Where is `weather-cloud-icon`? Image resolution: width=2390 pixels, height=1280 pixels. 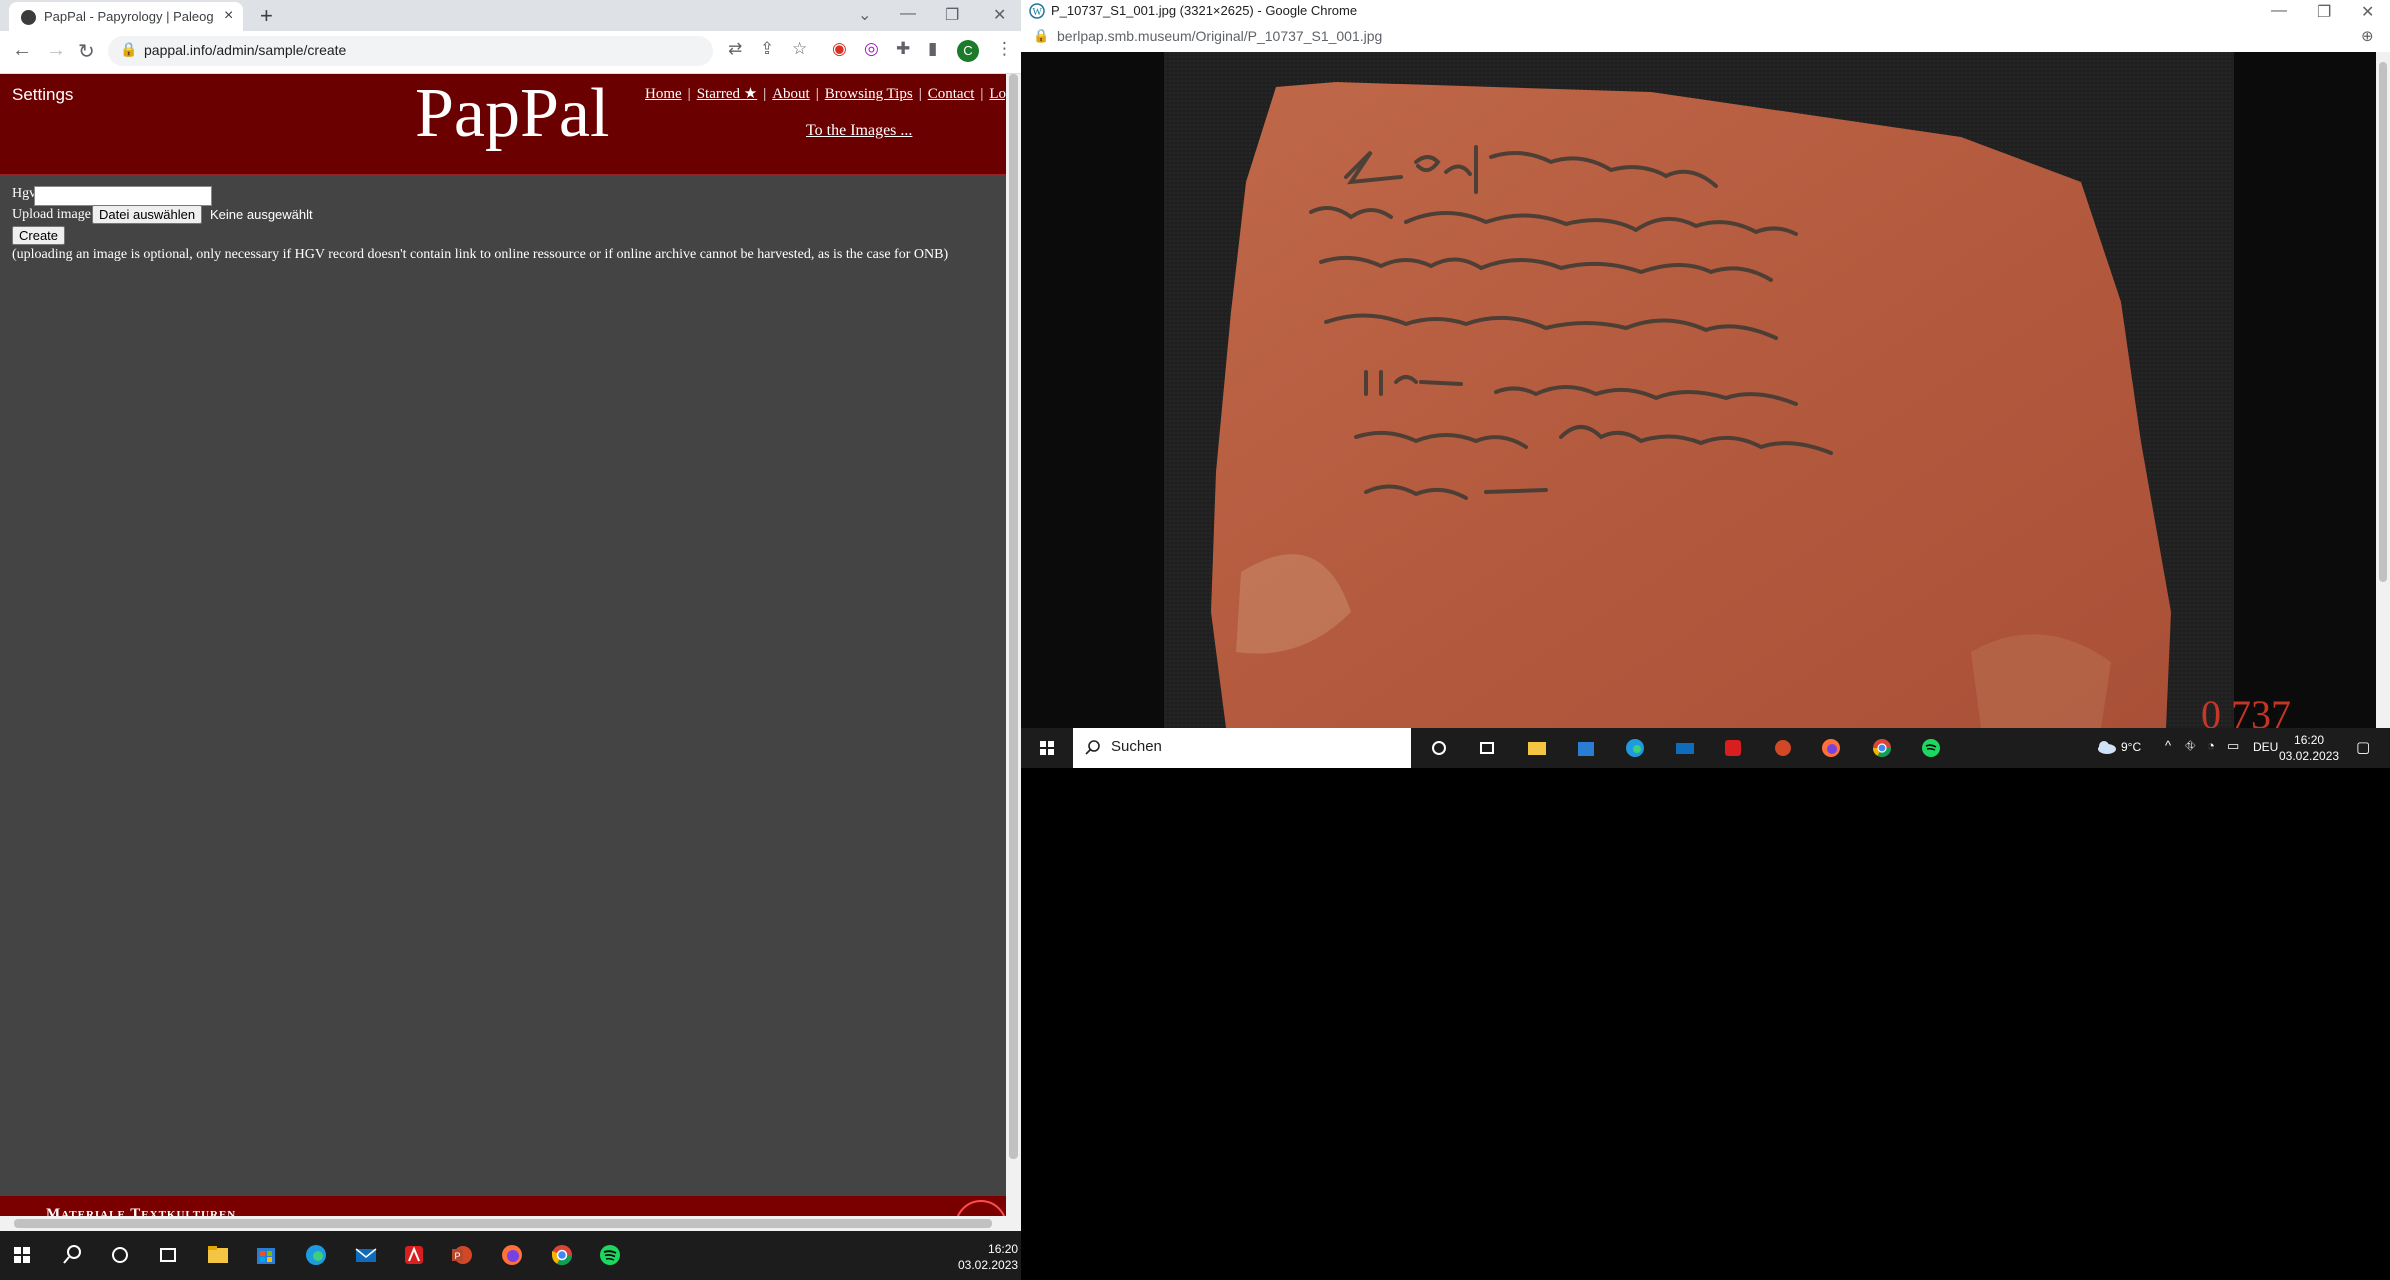
weather-cloud-icon is located at coordinates (2106, 747).